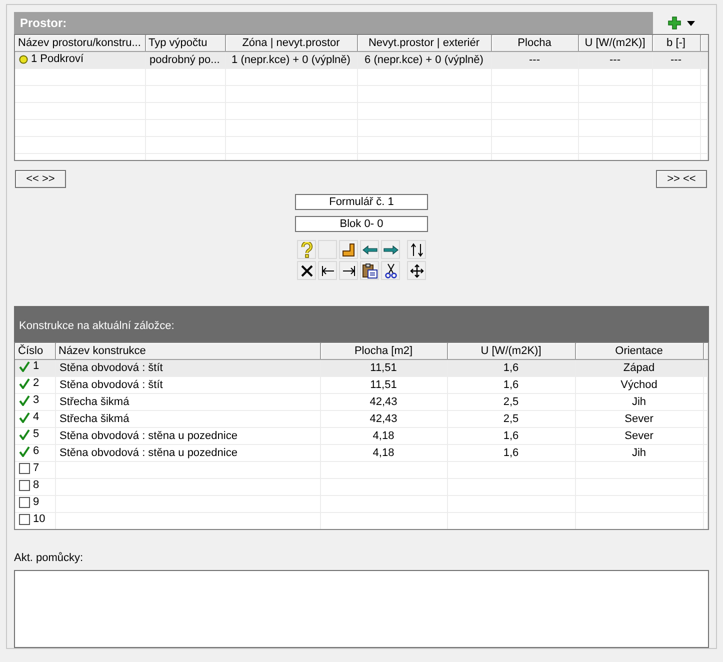 This screenshot has height=662, width=723. I want to click on block-number: Blok 0- 0, so click(361, 224).